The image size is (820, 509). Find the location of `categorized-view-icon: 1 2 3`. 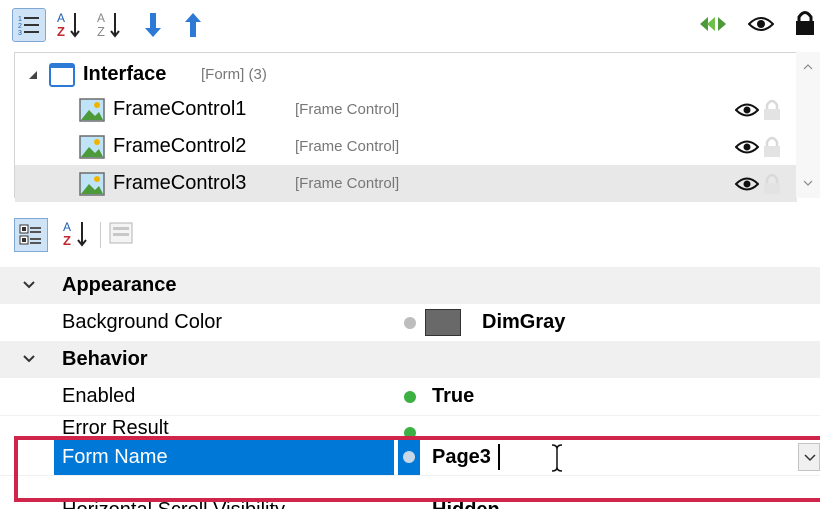

categorized-view-icon: 1 2 3 is located at coordinates (28, 26).